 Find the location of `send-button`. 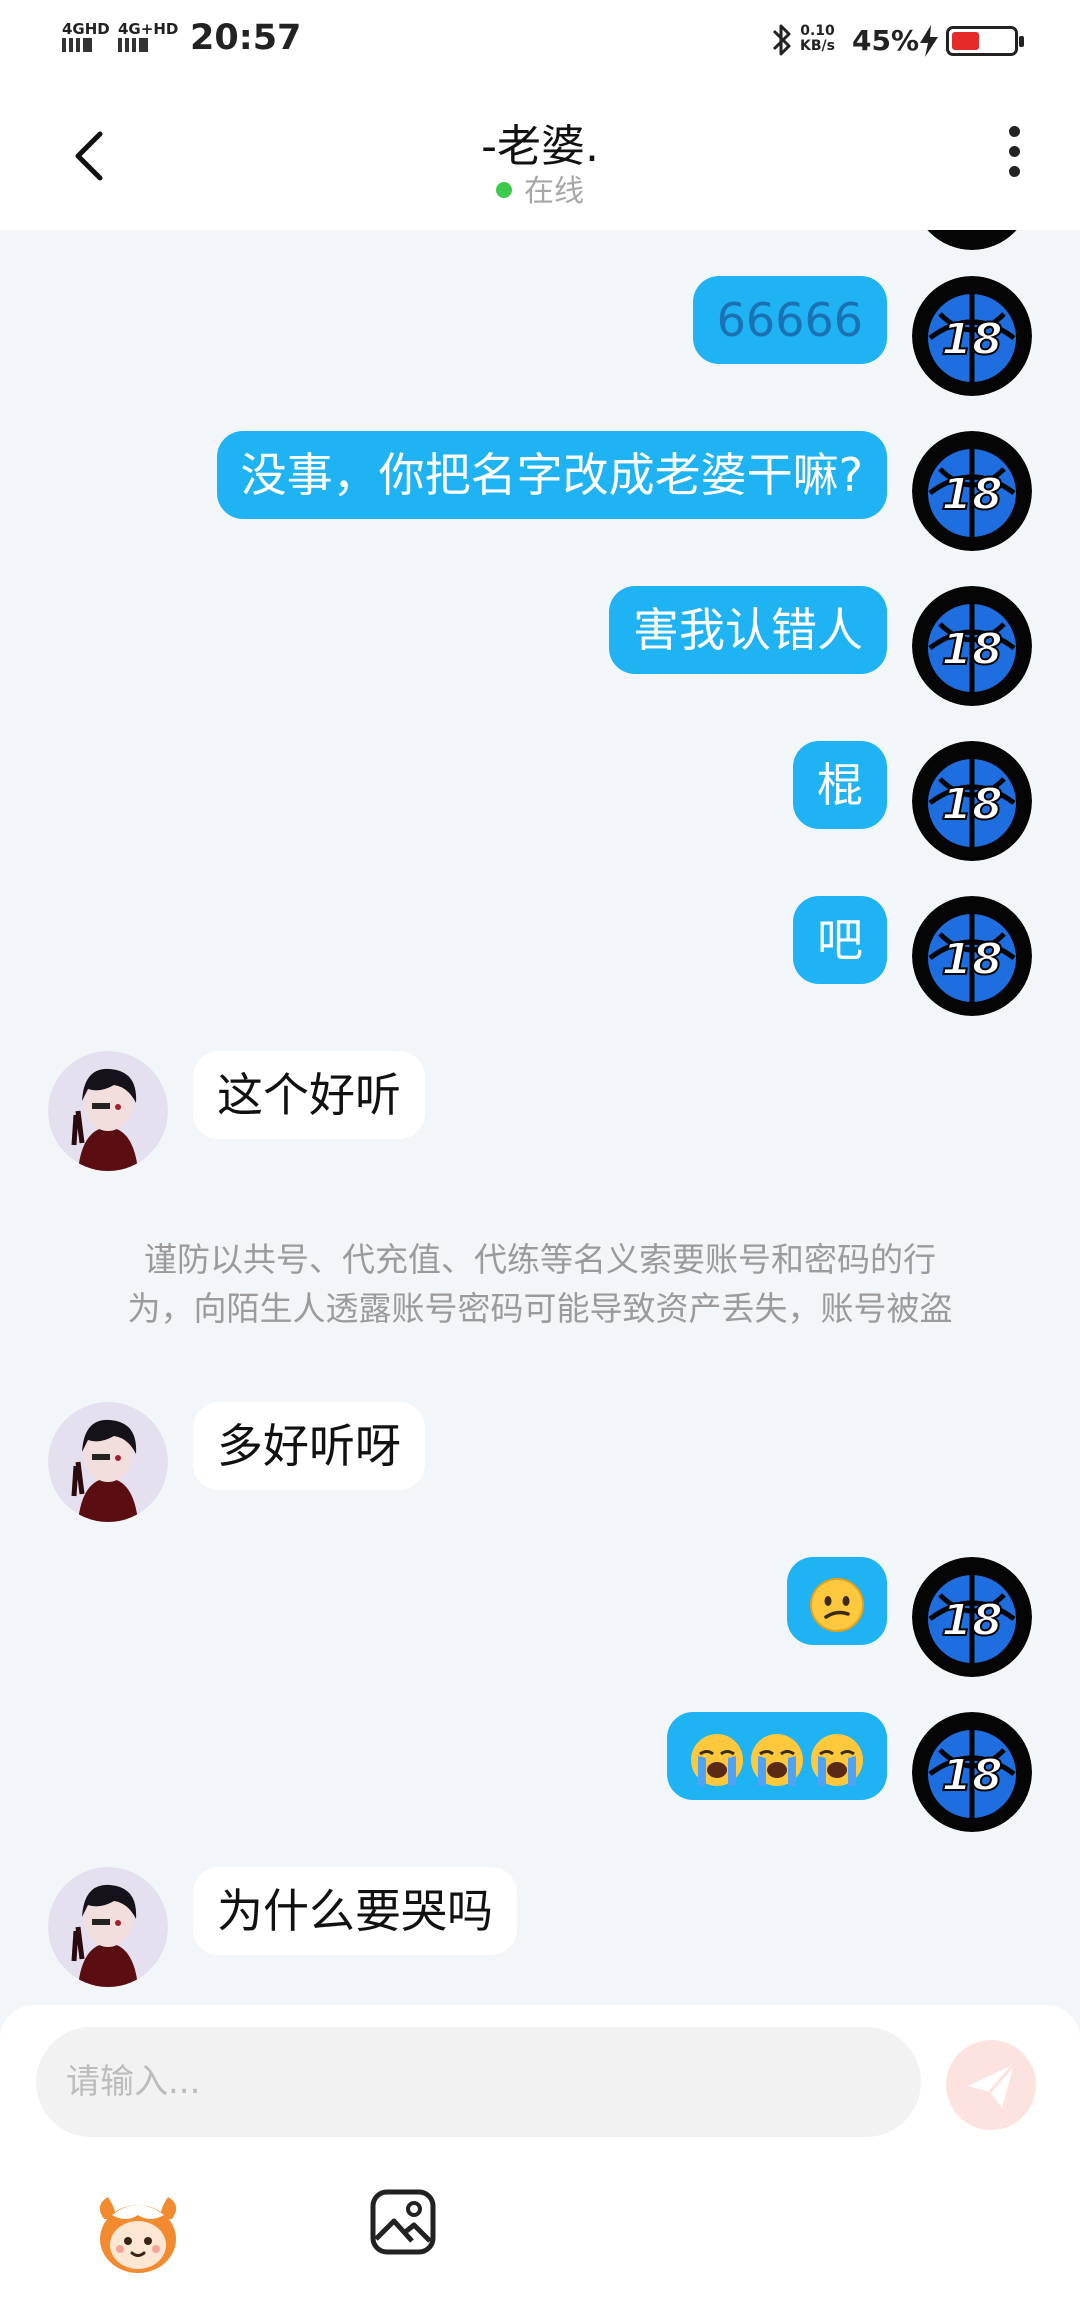

send-button is located at coordinates (991, 2085).